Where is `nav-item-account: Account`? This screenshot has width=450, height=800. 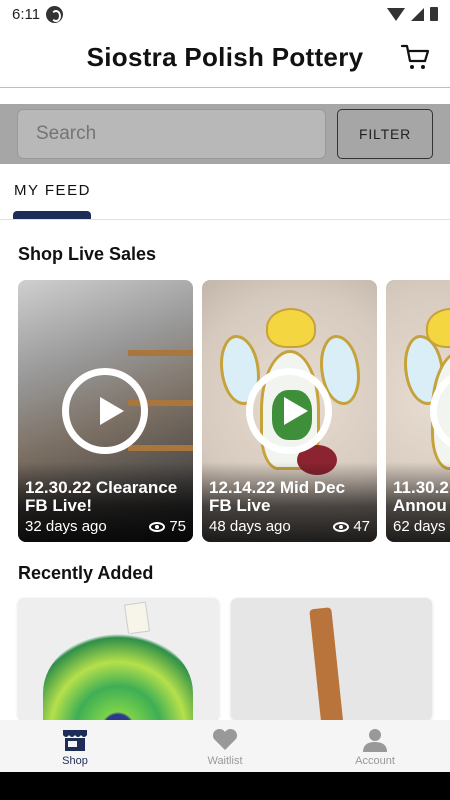 nav-item-account: Account is located at coordinates (375, 746).